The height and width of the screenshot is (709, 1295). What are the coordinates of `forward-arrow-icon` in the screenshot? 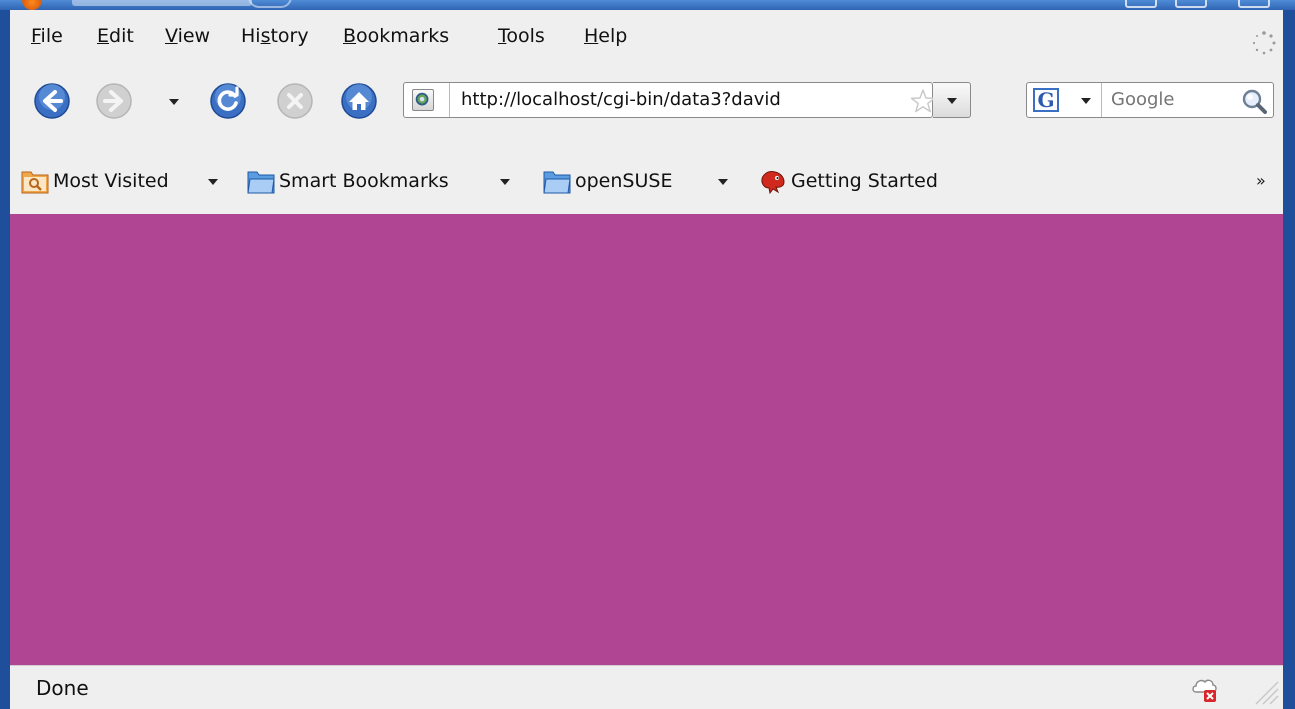 It's located at (114, 101).